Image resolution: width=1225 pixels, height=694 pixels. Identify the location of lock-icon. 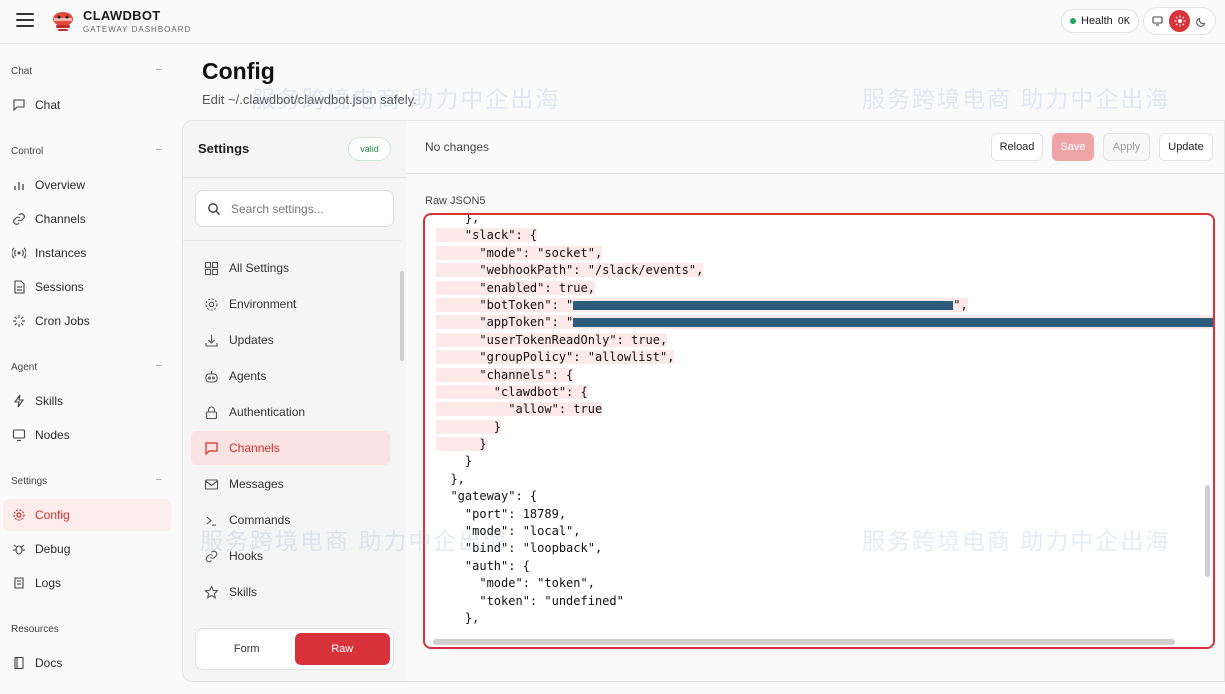
(211, 412).